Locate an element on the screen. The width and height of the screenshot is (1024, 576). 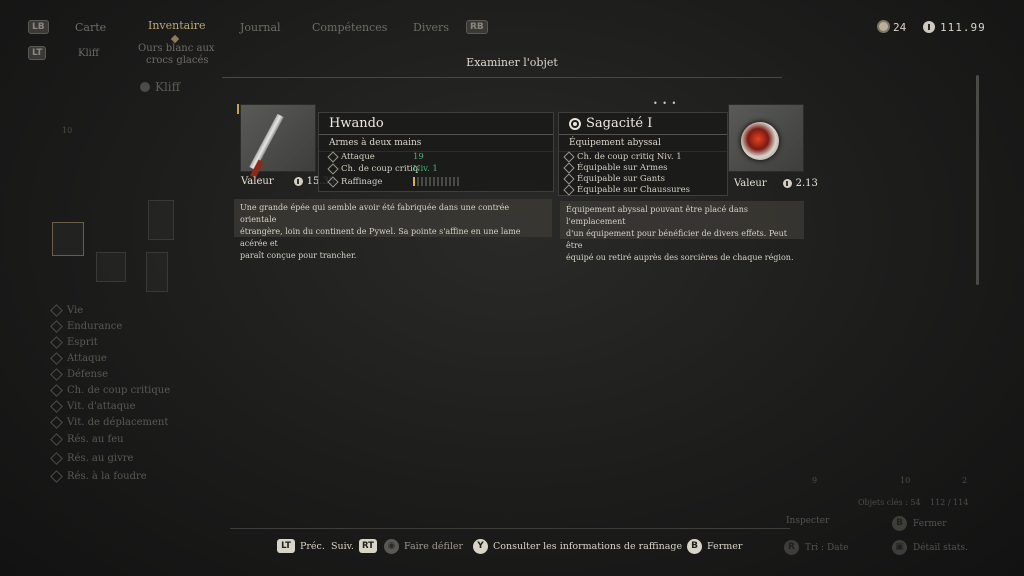
gear-attr-gants: Équipable sur Gants is located at coordinates (614, 179).